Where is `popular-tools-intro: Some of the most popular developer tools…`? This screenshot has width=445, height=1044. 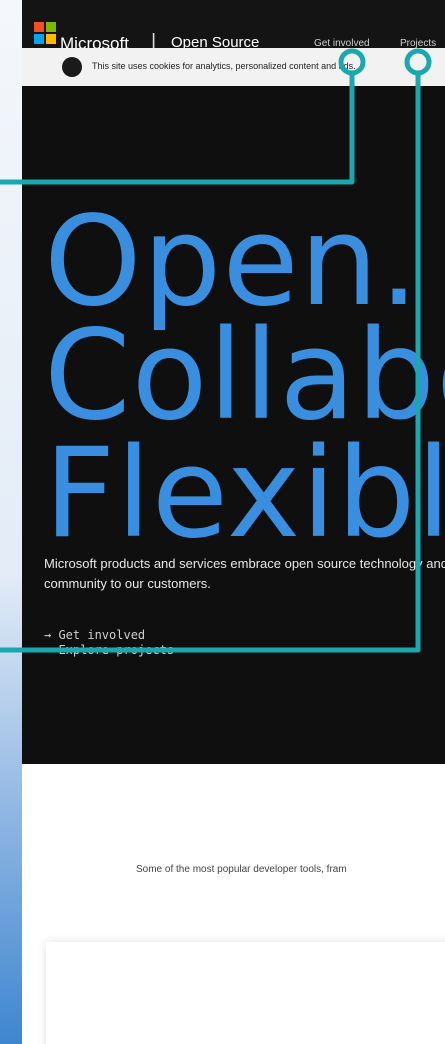
popular-tools-intro: Some of the most popular developer tools… is located at coordinates (241, 869).